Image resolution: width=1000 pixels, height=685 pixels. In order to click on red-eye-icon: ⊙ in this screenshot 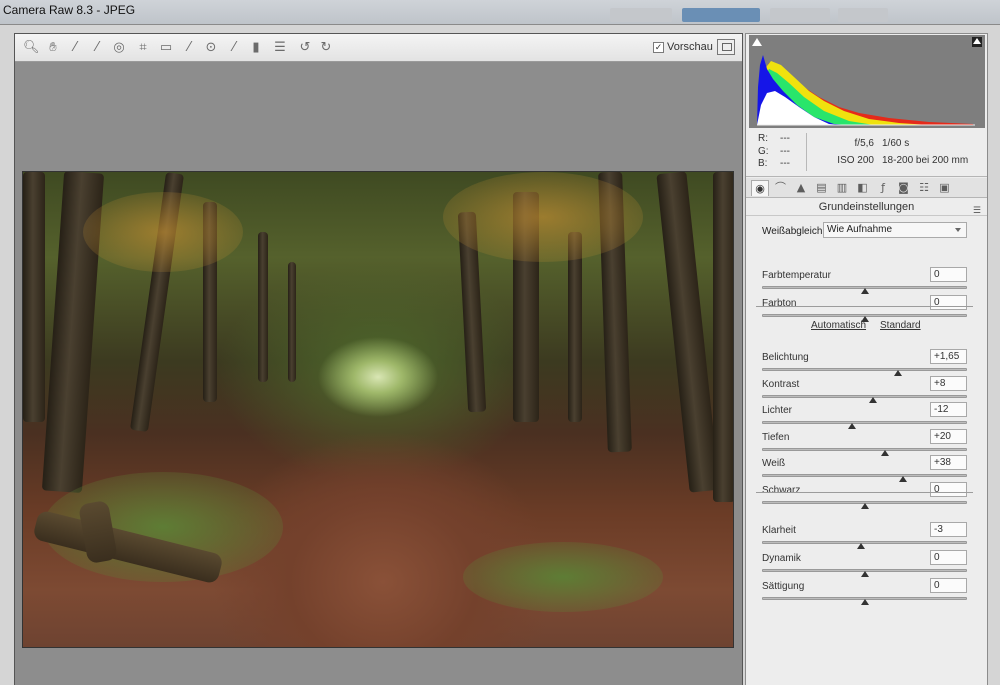, I will do `click(211, 48)`.